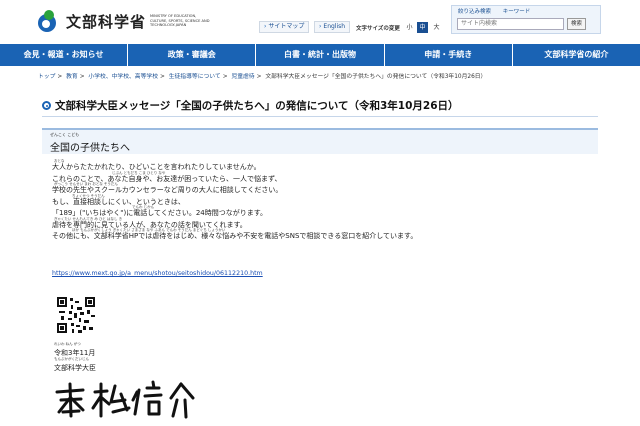 This screenshot has height=426, width=640. I want to click on sitemap-button: › サイトマップ, so click(284, 27).